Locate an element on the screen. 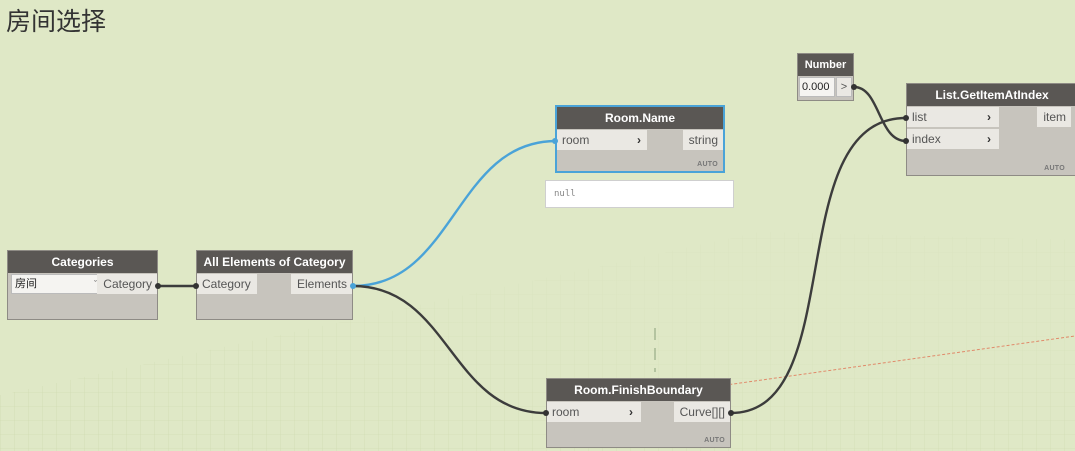  port-row: room › Curve[][] is located at coordinates (638, 412).